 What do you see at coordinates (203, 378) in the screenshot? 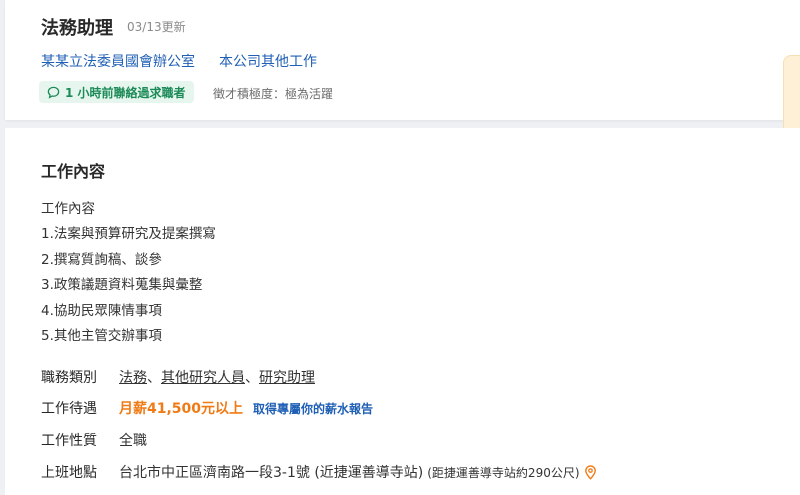
I see `category-link-researcher: 其他研究人員` at bounding box center [203, 378].